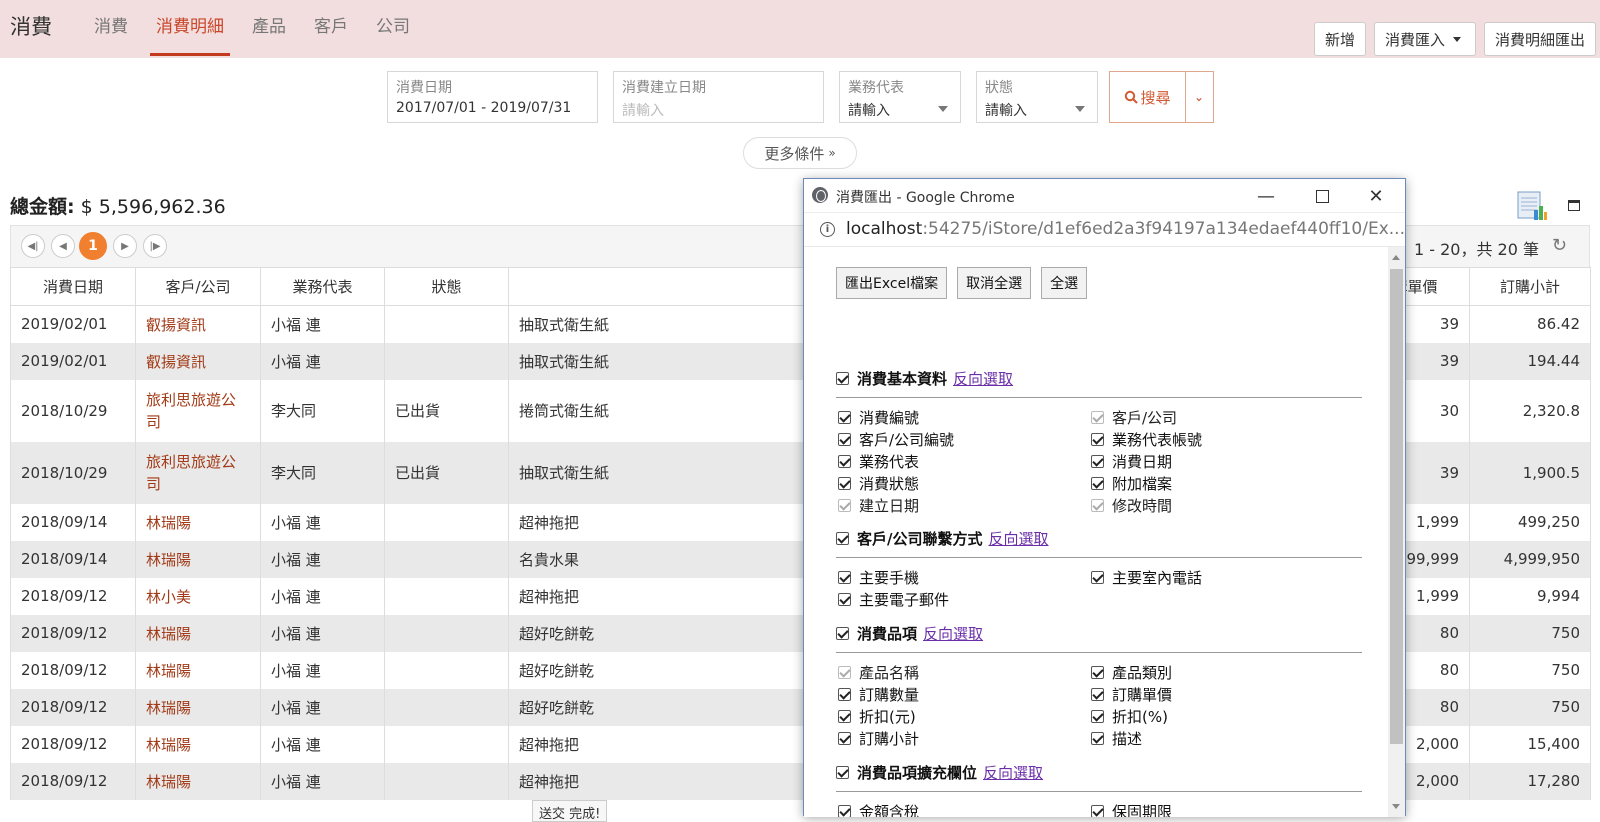  What do you see at coordinates (964, 439) in the screenshot?
I see `option-checkbox-row: 客戶/公司編號` at bounding box center [964, 439].